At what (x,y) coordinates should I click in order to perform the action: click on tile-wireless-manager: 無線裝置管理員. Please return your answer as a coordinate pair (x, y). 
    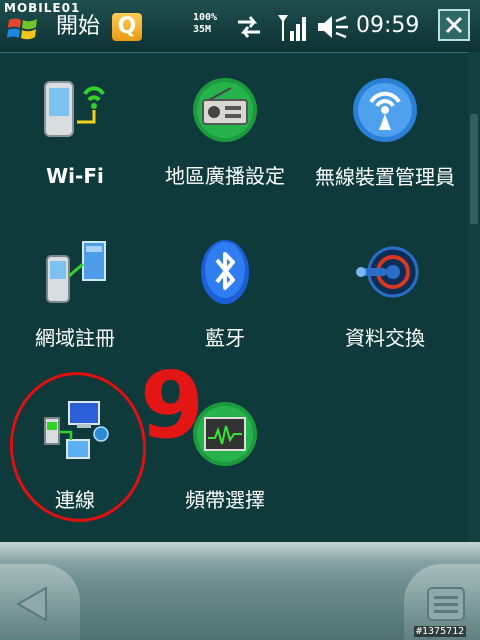
    Looking at the image, I should click on (385, 132).